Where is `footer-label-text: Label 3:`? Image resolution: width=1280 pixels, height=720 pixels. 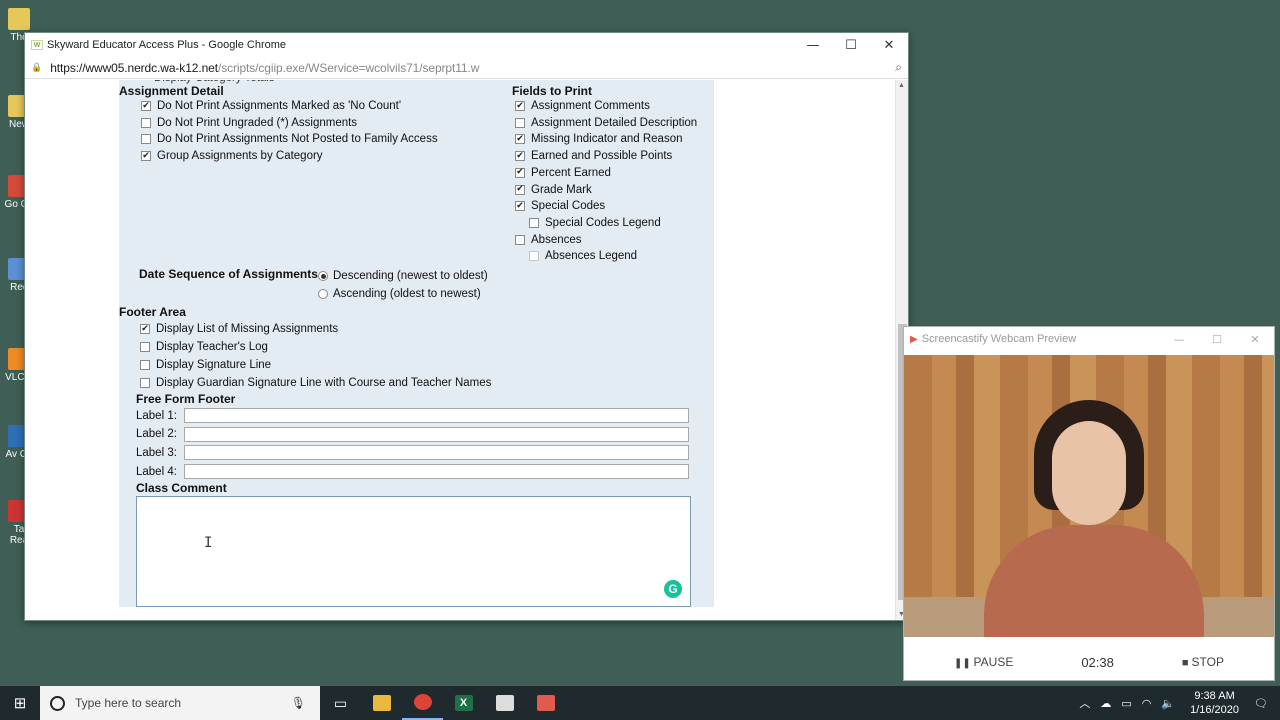
footer-label-text: Label 3: is located at coordinates (156, 452).